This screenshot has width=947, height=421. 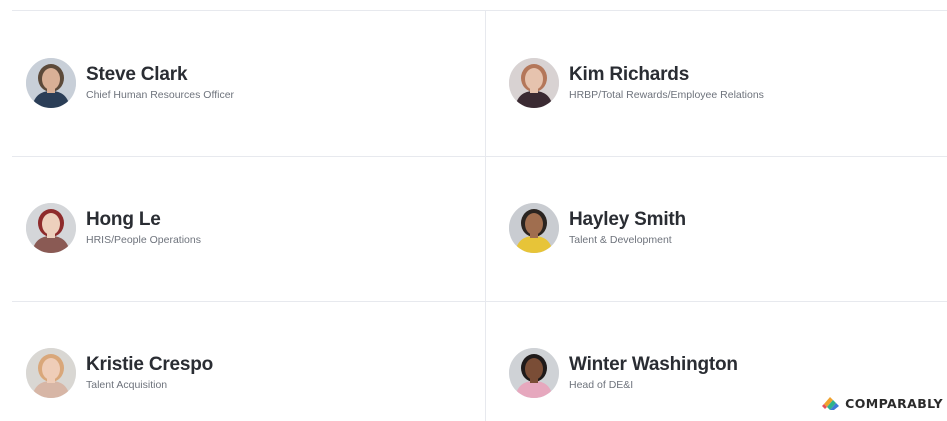 I want to click on person-name: Winter Washington, so click(x=653, y=364).